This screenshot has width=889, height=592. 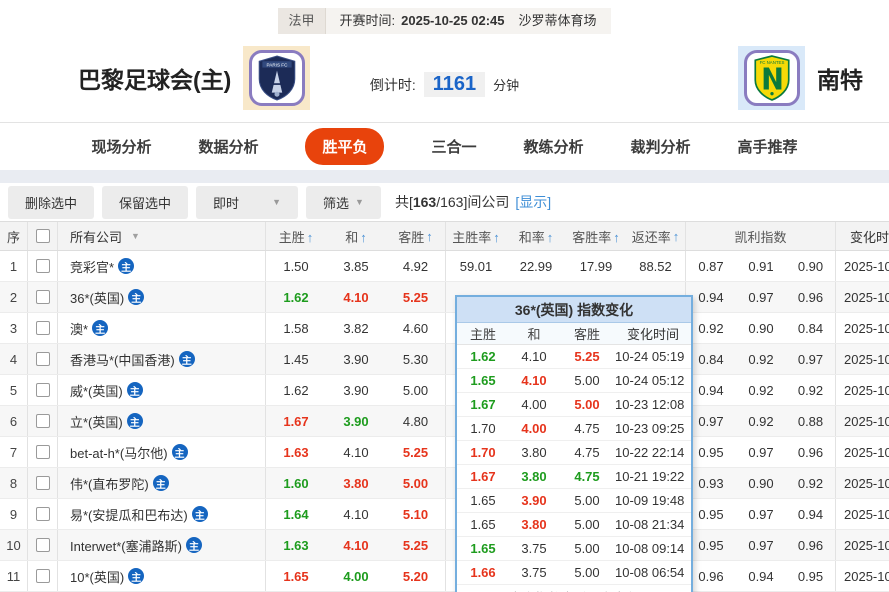 What do you see at coordinates (296, 421) in the screenshot?
I see `home-odds: 1.67` at bounding box center [296, 421].